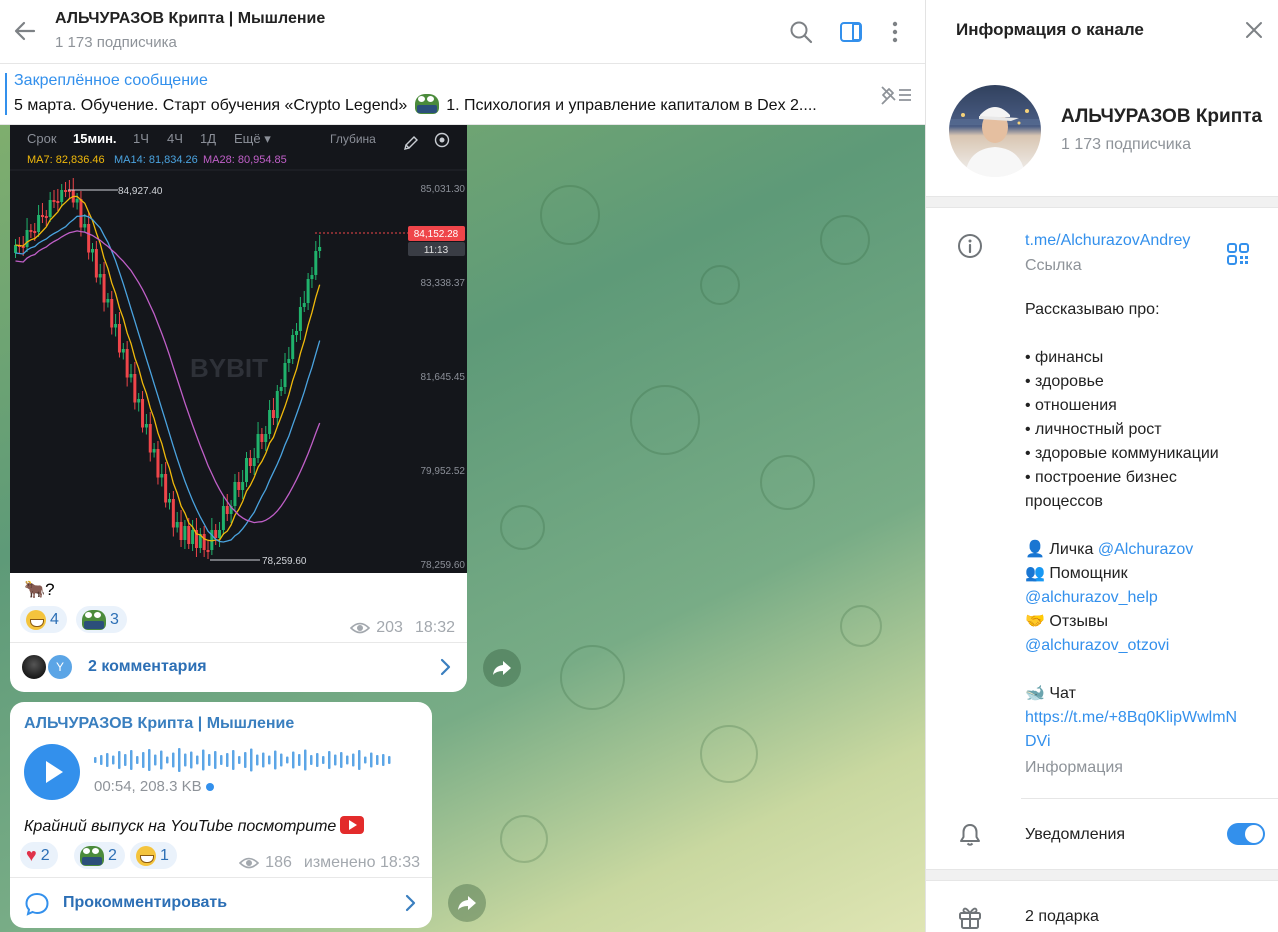 This screenshot has height=932, width=1278. Describe the element at coordinates (111, 80) in the screenshot. I see `pinned-title: Закреплённое сообщение` at that location.